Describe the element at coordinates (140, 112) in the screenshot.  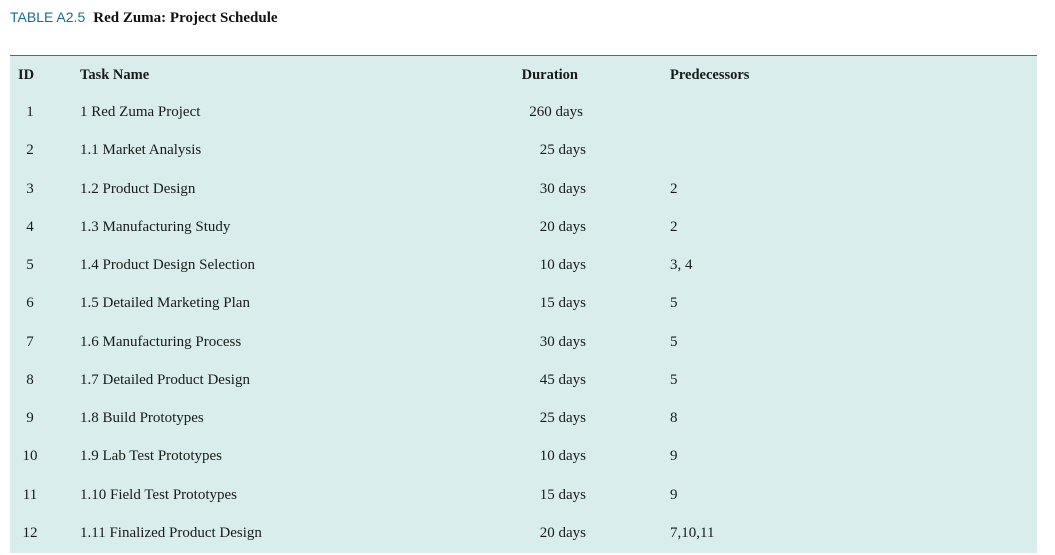
I see `row-task-name: 1 Red Zuma Project` at that location.